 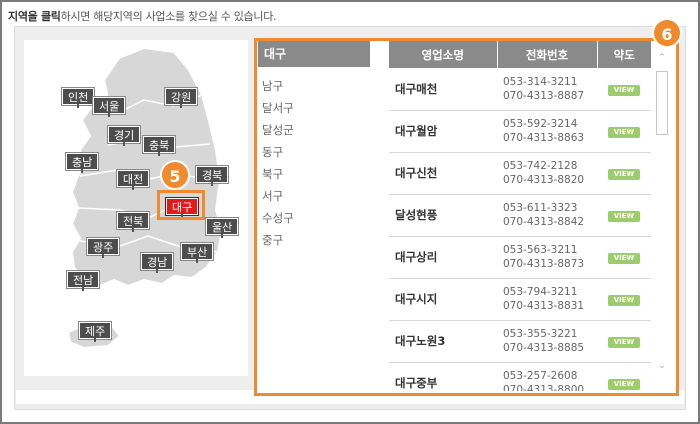 What do you see at coordinates (540, 334) in the screenshot?
I see `phone-line-1: 053-355-3221` at bounding box center [540, 334].